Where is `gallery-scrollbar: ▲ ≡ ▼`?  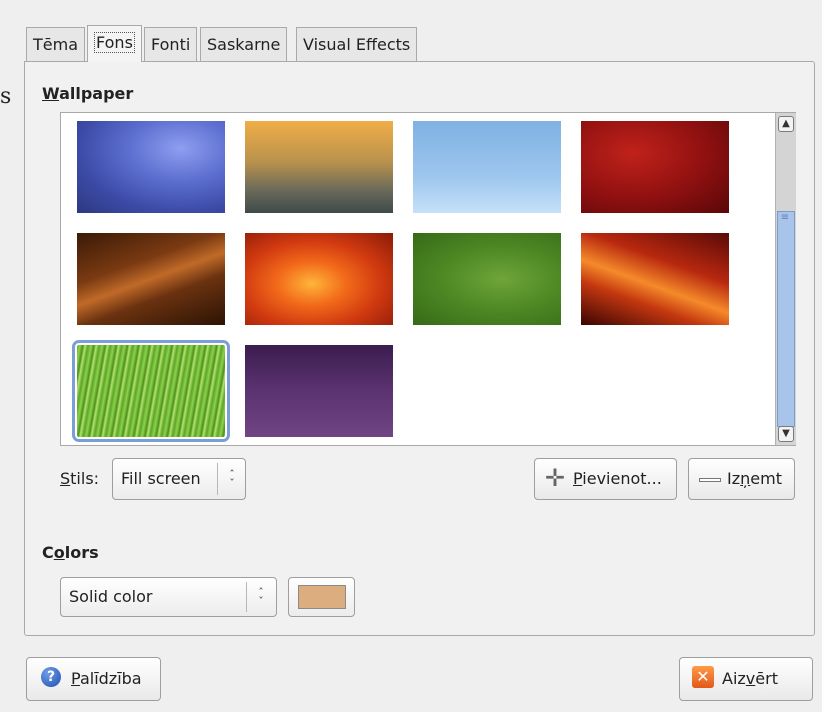
gallery-scrollbar: ▲ ≡ ▼ is located at coordinates (785, 279).